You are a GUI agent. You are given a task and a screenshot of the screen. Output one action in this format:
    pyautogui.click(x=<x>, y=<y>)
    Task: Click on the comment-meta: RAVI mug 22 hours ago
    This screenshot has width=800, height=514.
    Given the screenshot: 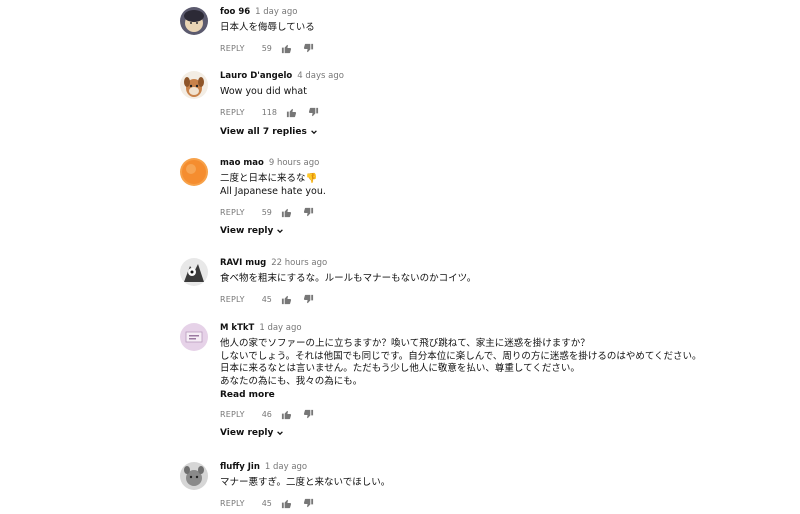 What is the action you would take?
    pyautogui.click(x=490, y=263)
    